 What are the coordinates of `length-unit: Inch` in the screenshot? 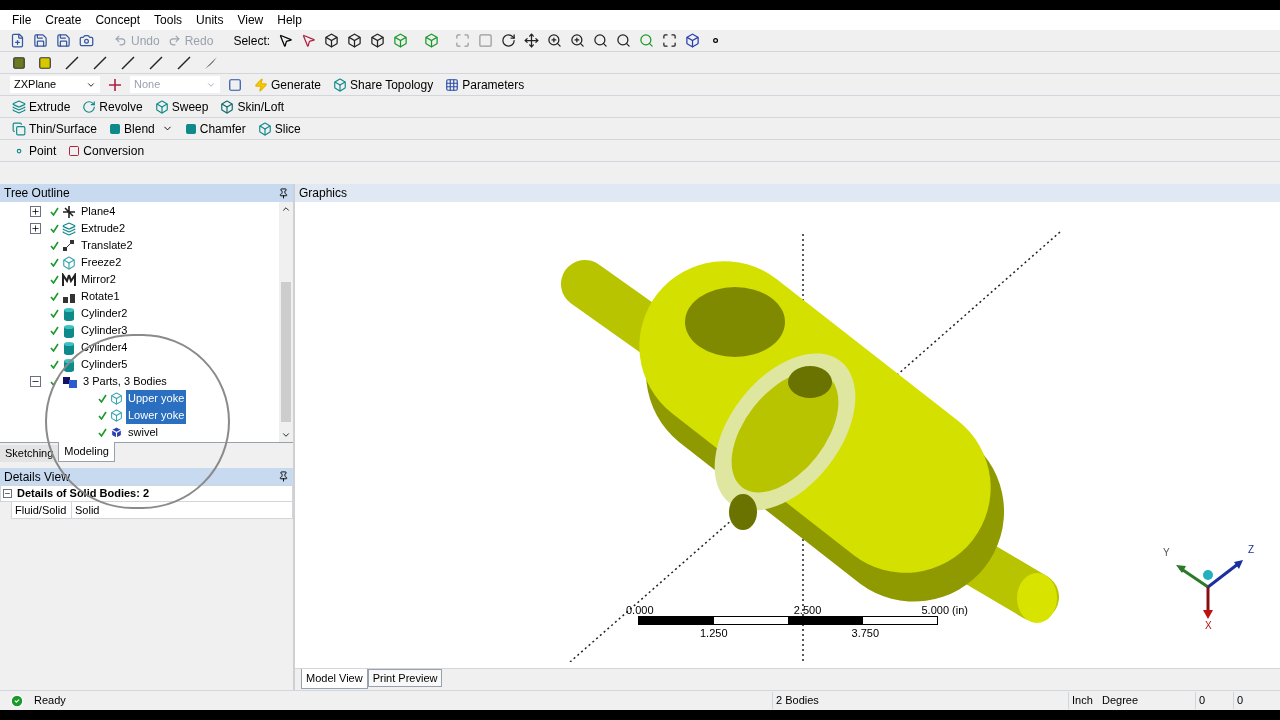 It's located at (1085, 700).